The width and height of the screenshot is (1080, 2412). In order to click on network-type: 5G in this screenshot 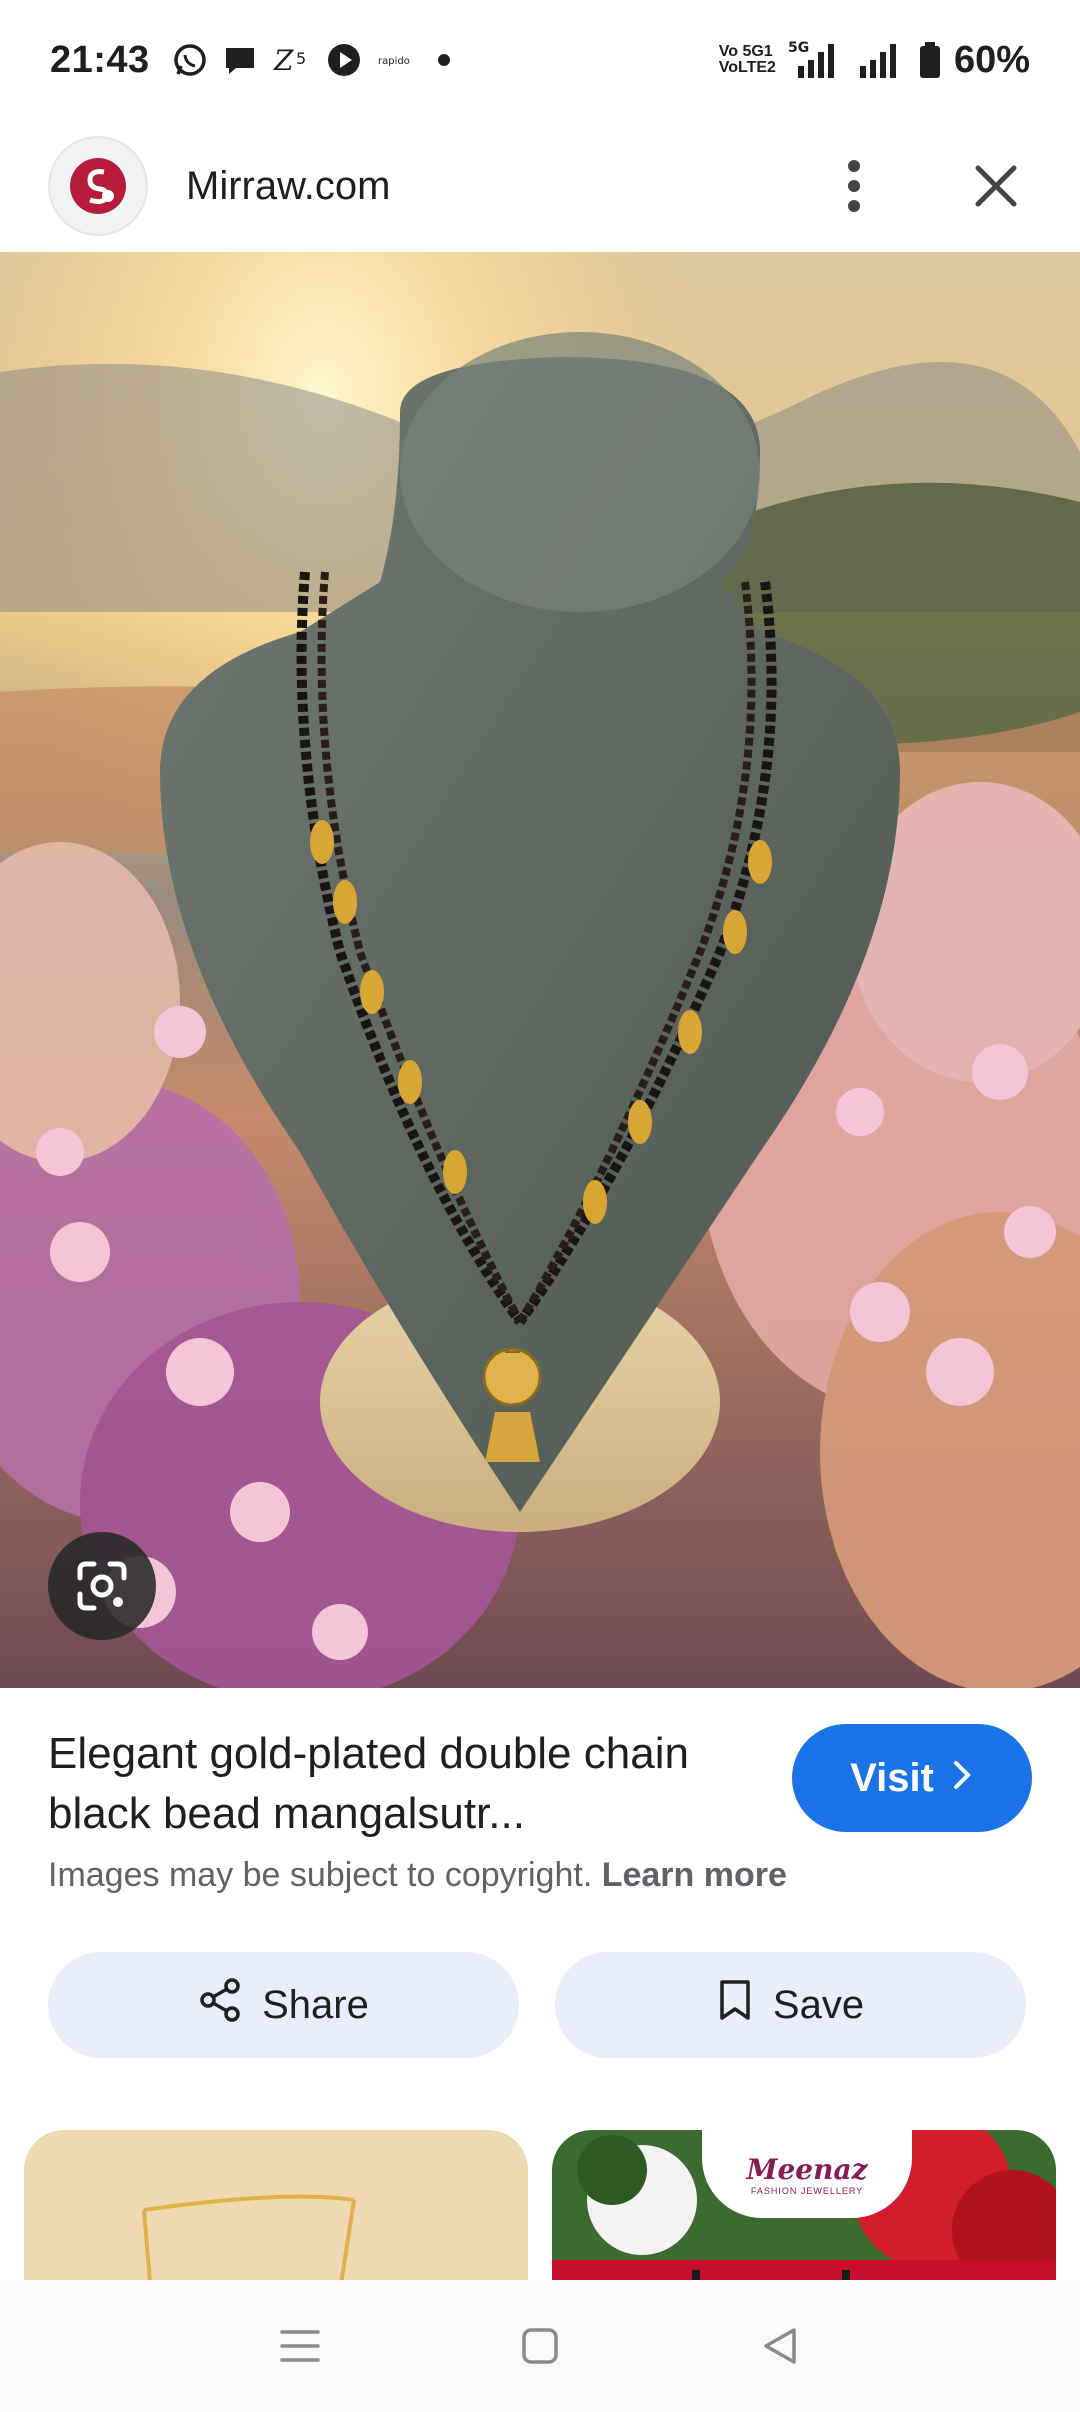, I will do `click(798, 48)`.